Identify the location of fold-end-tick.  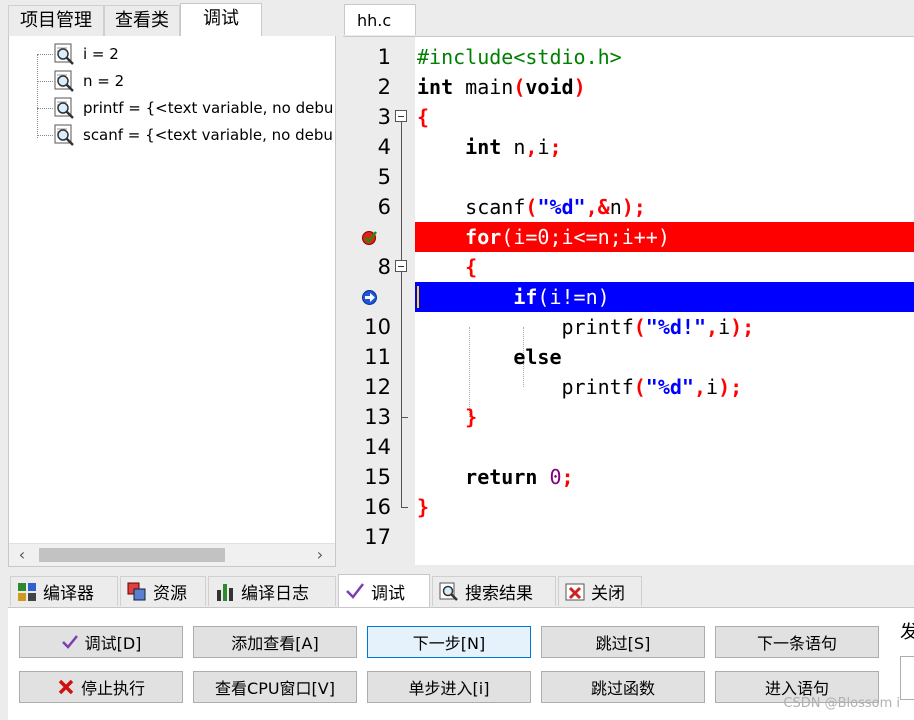
(404, 507).